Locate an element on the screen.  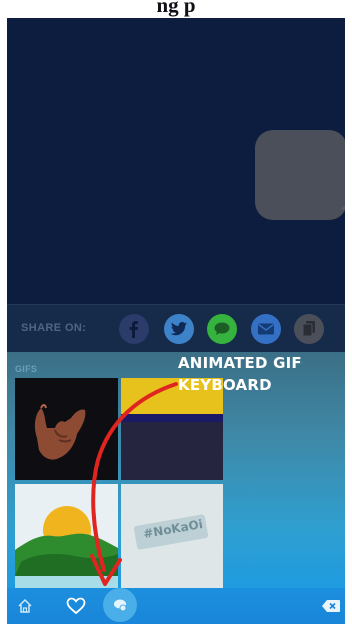
share-label: SHARE ON: is located at coordinates (54, 328).